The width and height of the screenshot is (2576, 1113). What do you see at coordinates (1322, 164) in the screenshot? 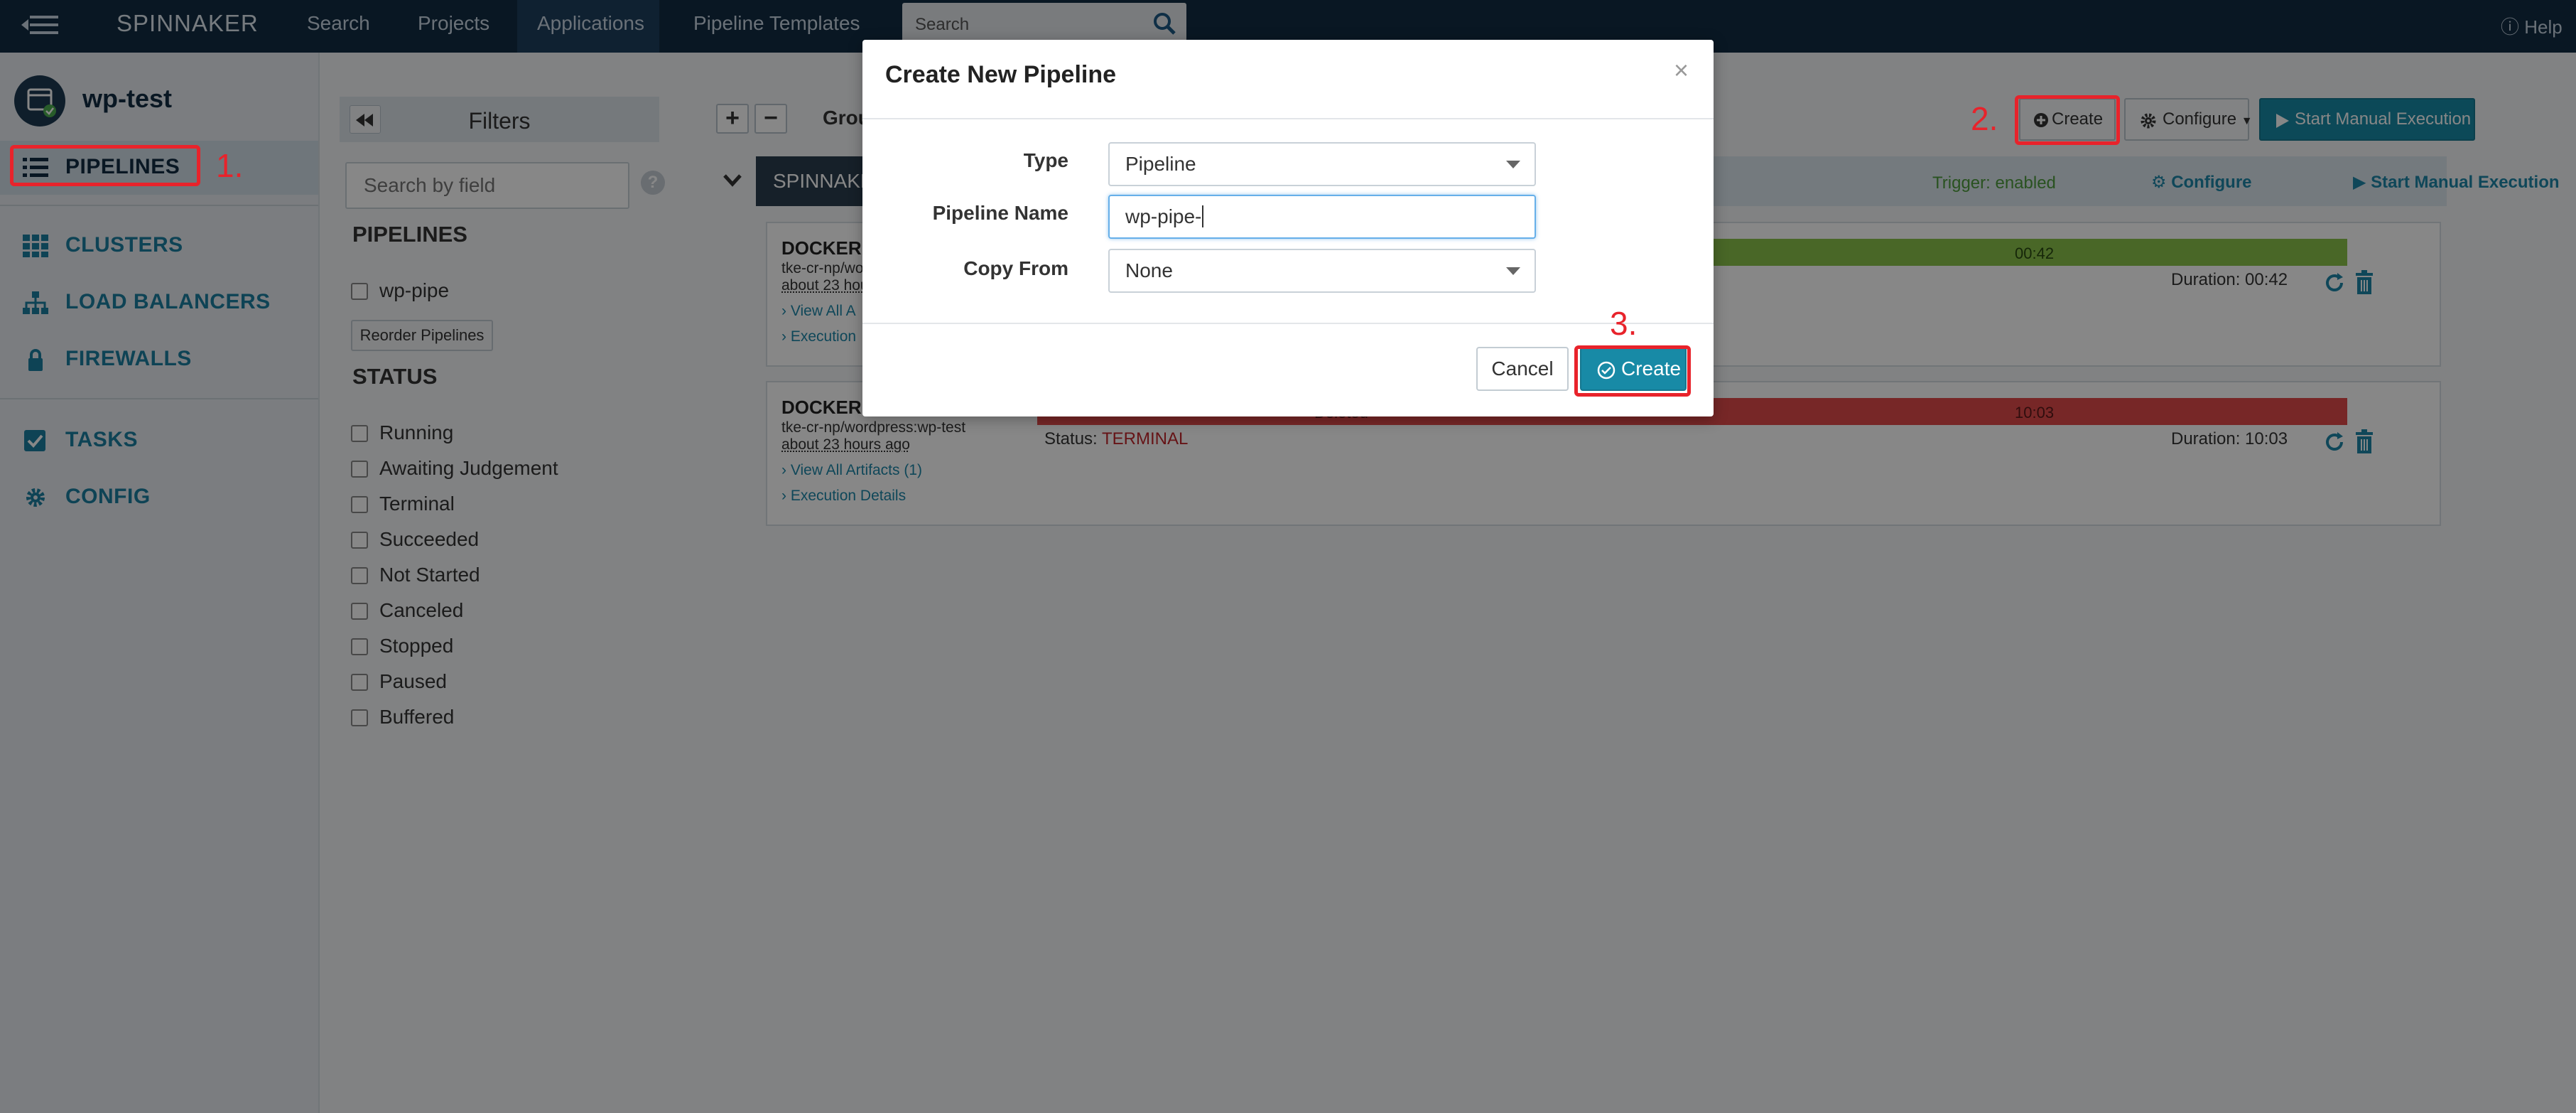
I see `type-select: Pipeline` at bounding box center [1322, 164].